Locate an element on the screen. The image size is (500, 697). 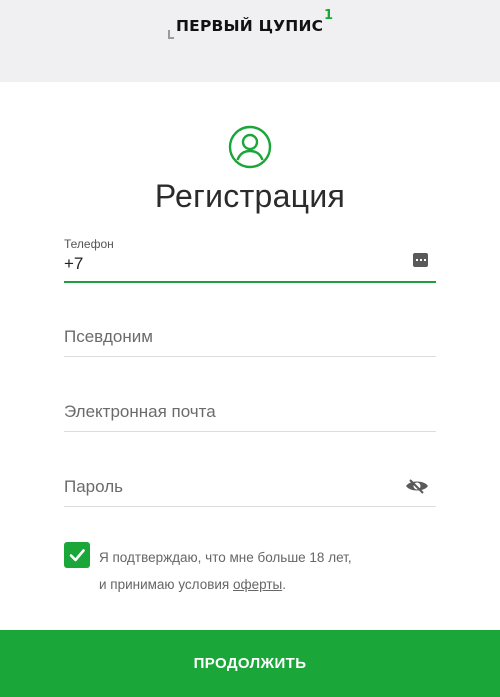
header: ПЕРВЫЙ ЦУПИС 1 is located at coordinates (250, 41).